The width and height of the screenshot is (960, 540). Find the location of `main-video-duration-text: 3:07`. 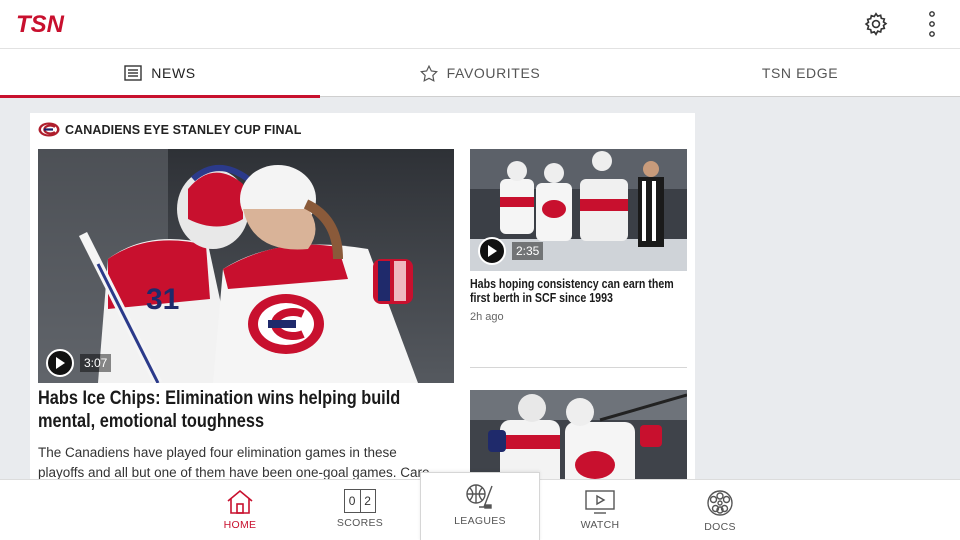

main-video-duration-text: 3:07 is located at coordinates (96, 363).